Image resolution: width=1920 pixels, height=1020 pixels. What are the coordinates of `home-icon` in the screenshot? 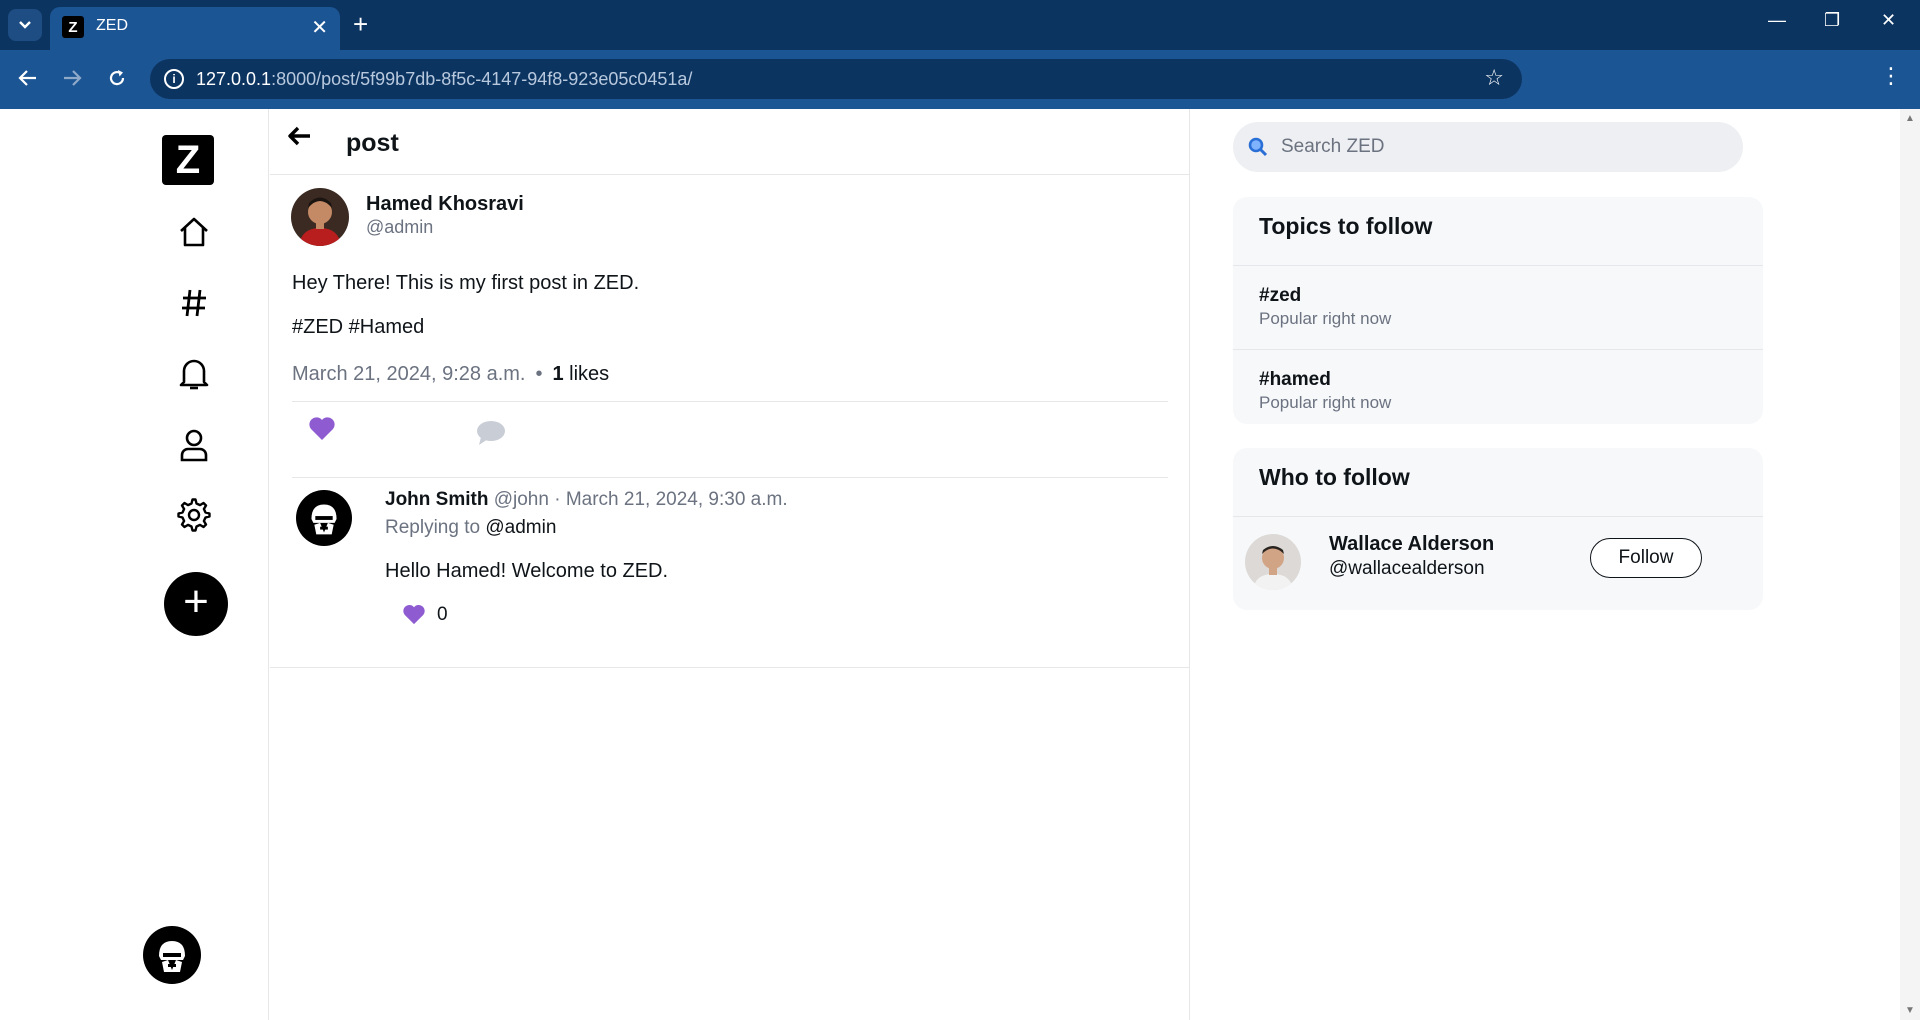 It's located at (194, 232).